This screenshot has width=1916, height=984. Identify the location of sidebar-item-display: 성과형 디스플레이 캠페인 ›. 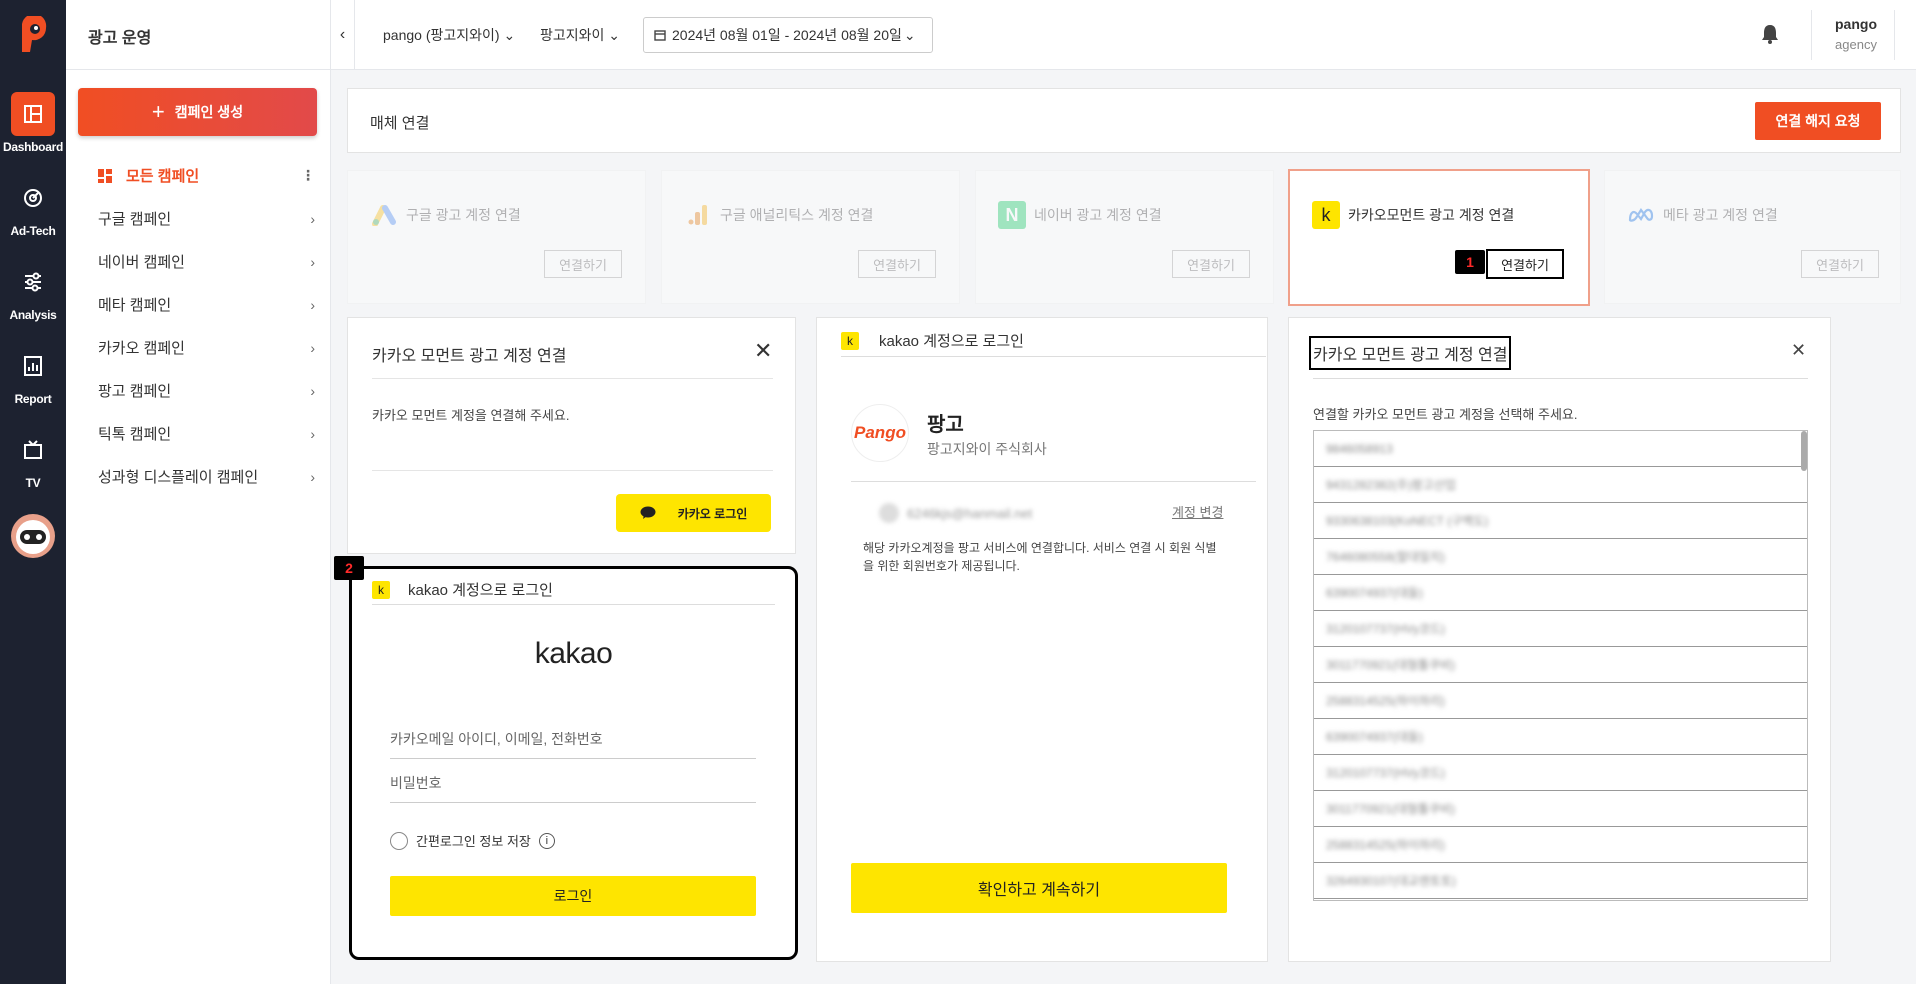
(198, 476).